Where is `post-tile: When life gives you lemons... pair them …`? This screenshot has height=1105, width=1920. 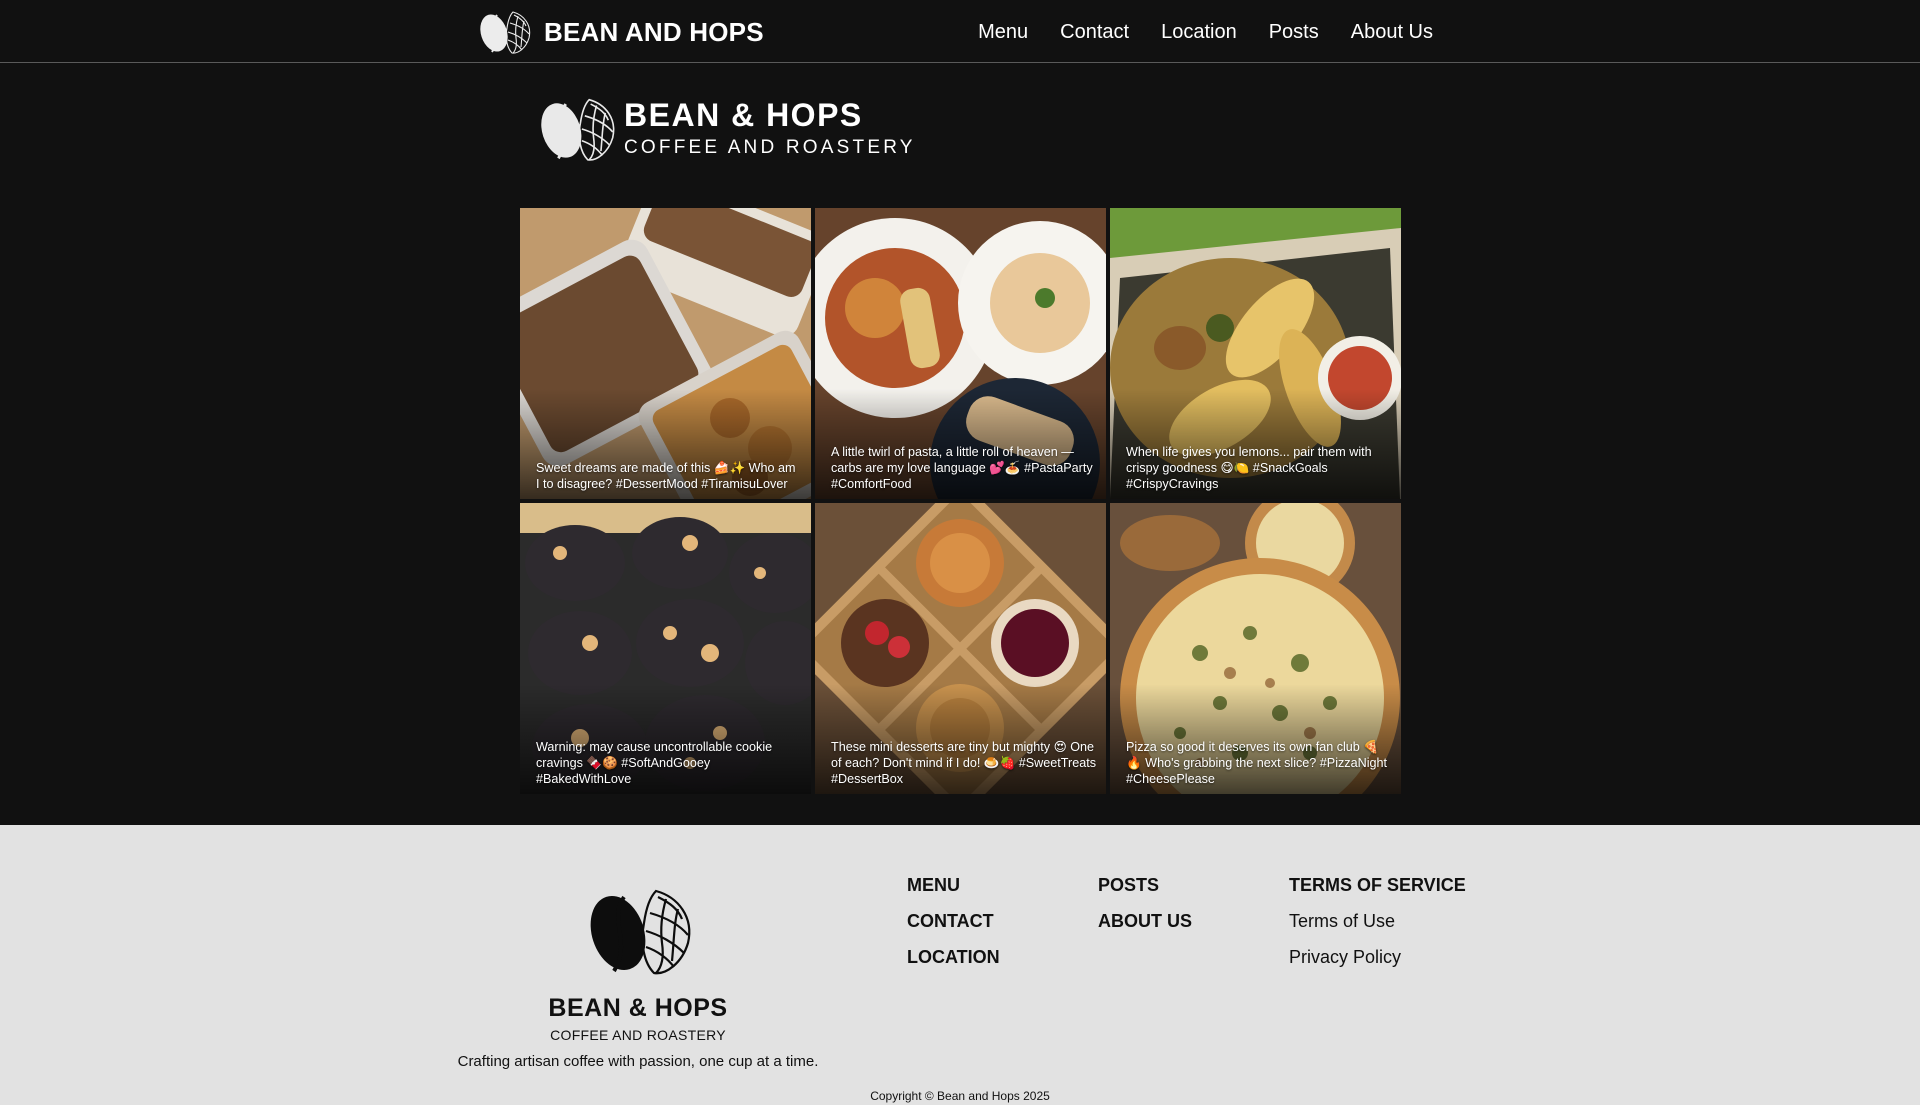 post-tile: When life gives you lemons... pair them … is located at coordinates (1255, 353).